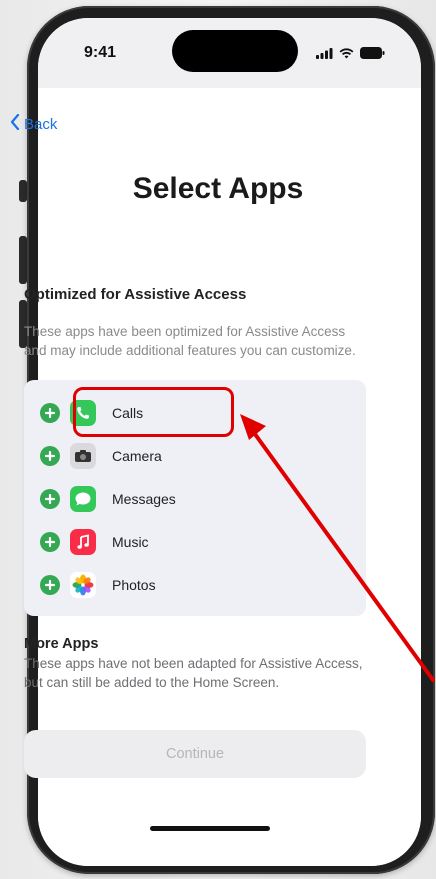 This screenshot has width=436, height=879. Describe the element at coordinates (235, 51) in the screenshot. I see `dynamic-island` at that location.